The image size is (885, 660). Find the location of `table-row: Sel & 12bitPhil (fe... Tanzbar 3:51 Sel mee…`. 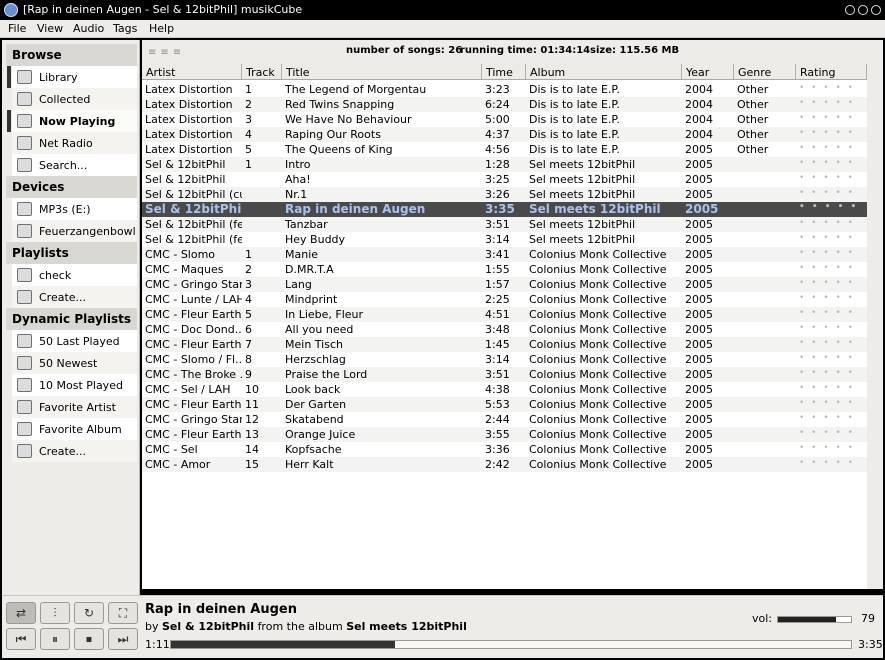

table-row: Sel & 12bitPhil (fe... Tanzbar 3:51 Sel mee… is located at coordinates (504, 224).